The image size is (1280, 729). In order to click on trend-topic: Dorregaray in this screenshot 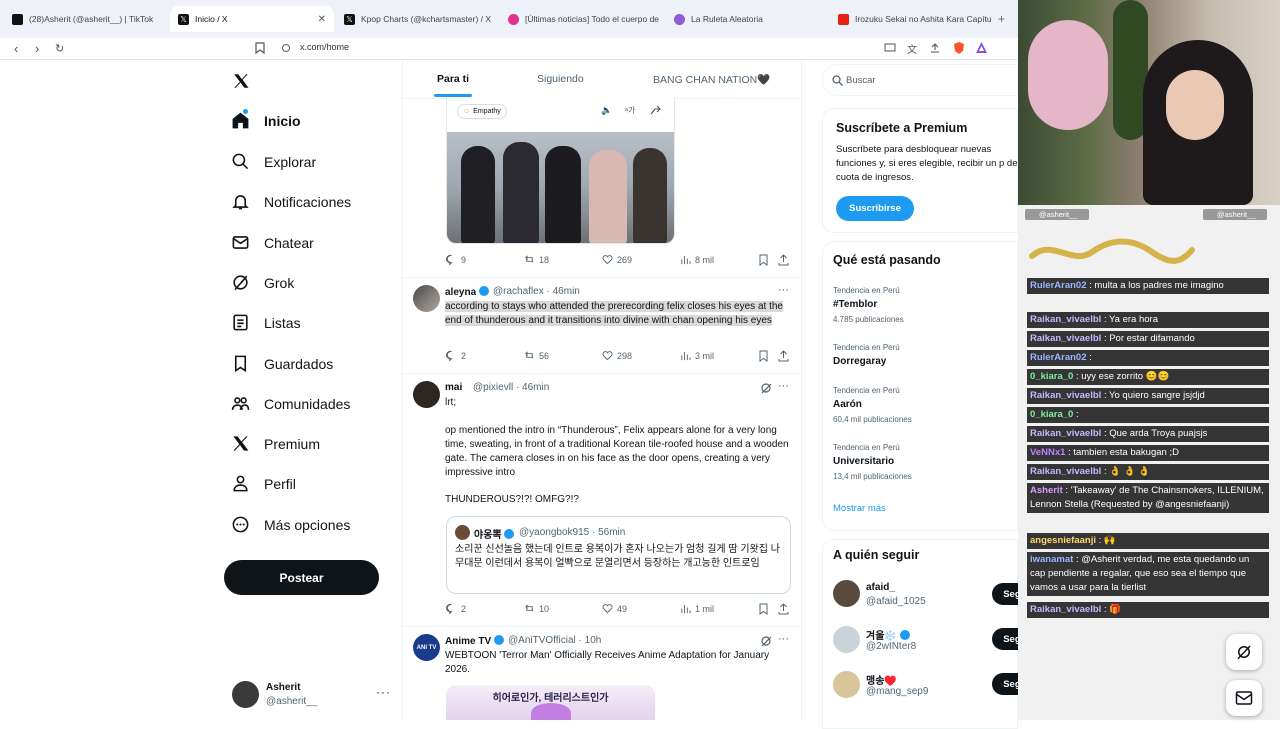, I will do `click(859, 361)`.